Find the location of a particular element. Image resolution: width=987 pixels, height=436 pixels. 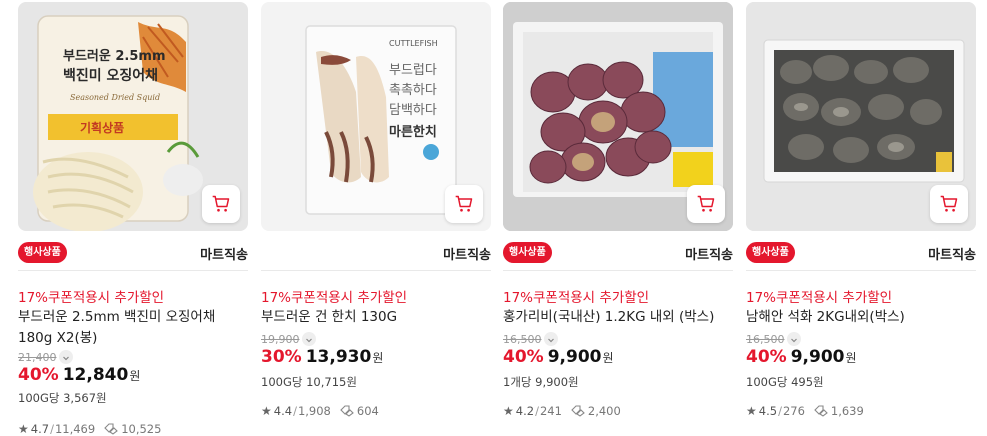

svg-text: 촉촉하다 is located at coordinates (413, 90).